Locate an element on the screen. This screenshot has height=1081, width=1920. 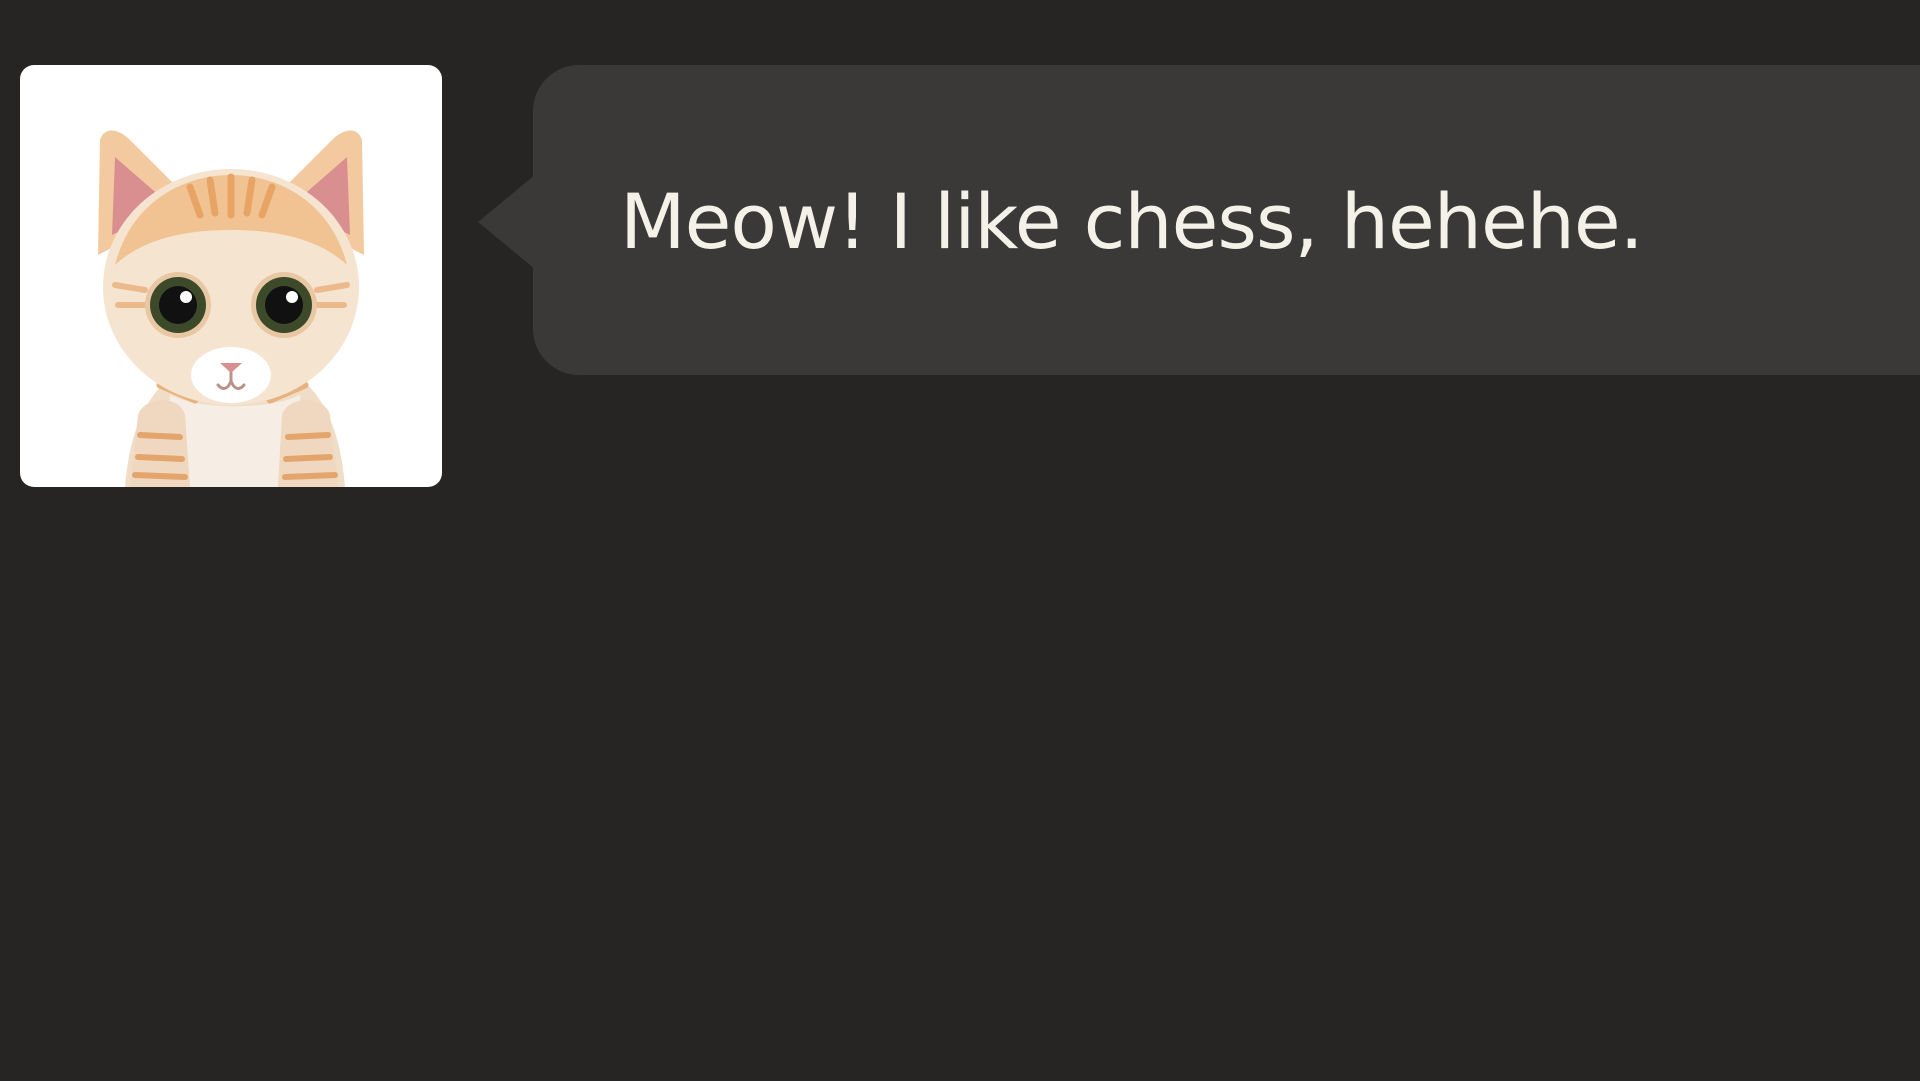
message-bubble-tail is located at coordinates (507, 222).